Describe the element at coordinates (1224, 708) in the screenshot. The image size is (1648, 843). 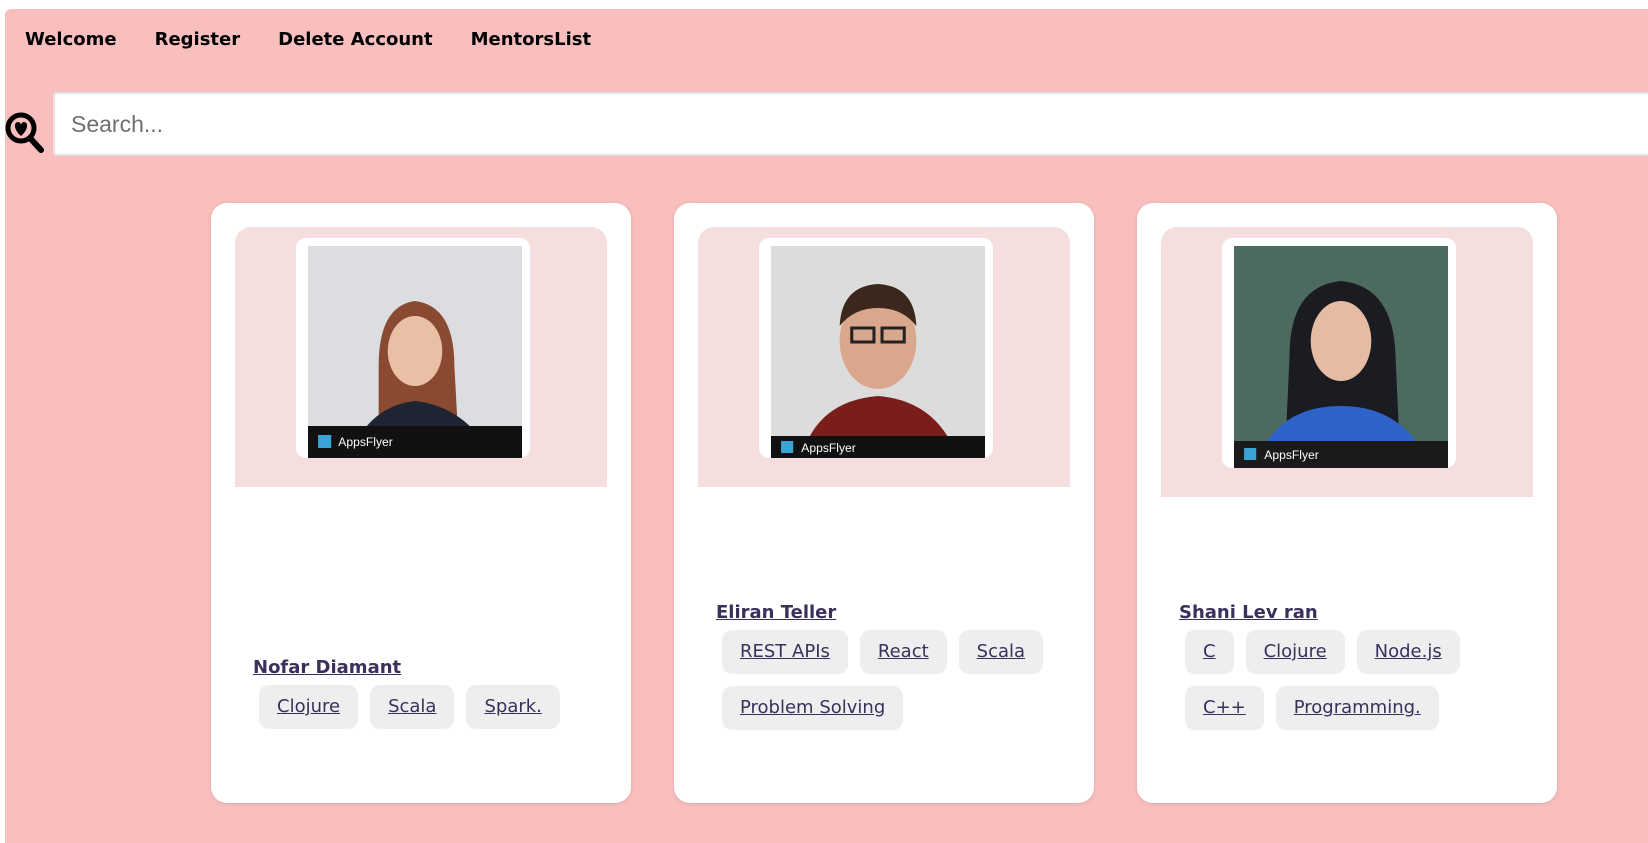
I see `tag: C++` at that location.